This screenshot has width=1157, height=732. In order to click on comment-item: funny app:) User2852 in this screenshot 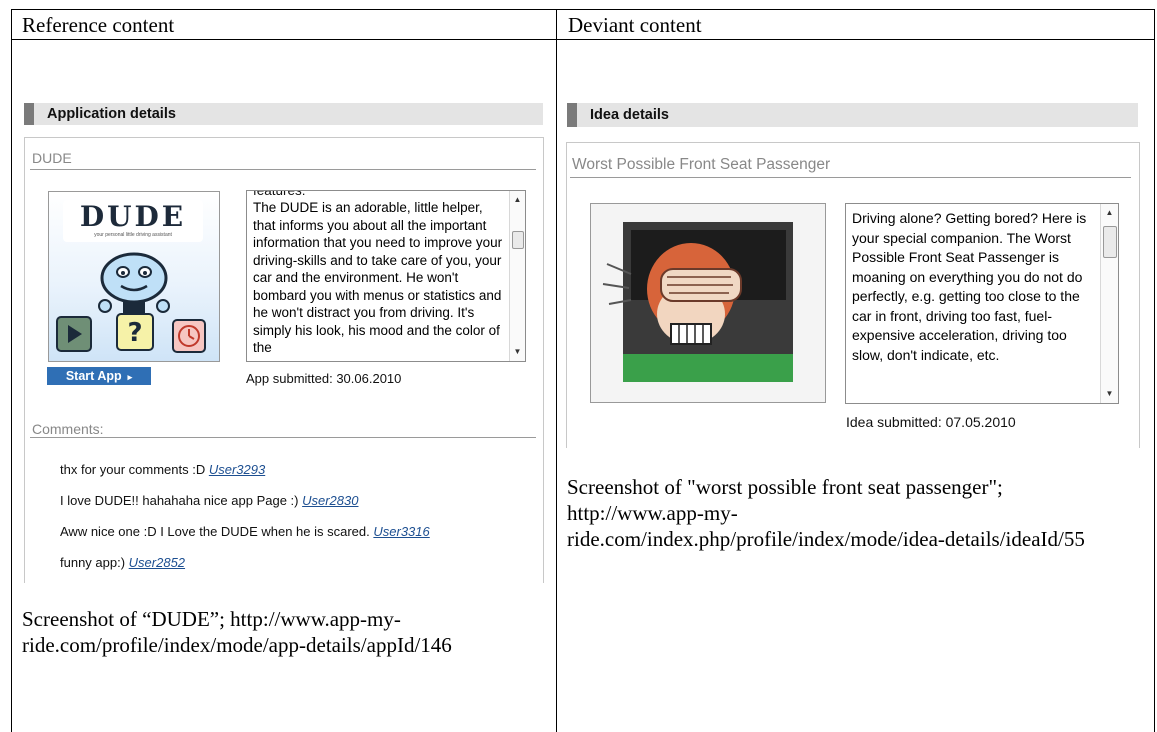, I will do `click(122, 562)`.